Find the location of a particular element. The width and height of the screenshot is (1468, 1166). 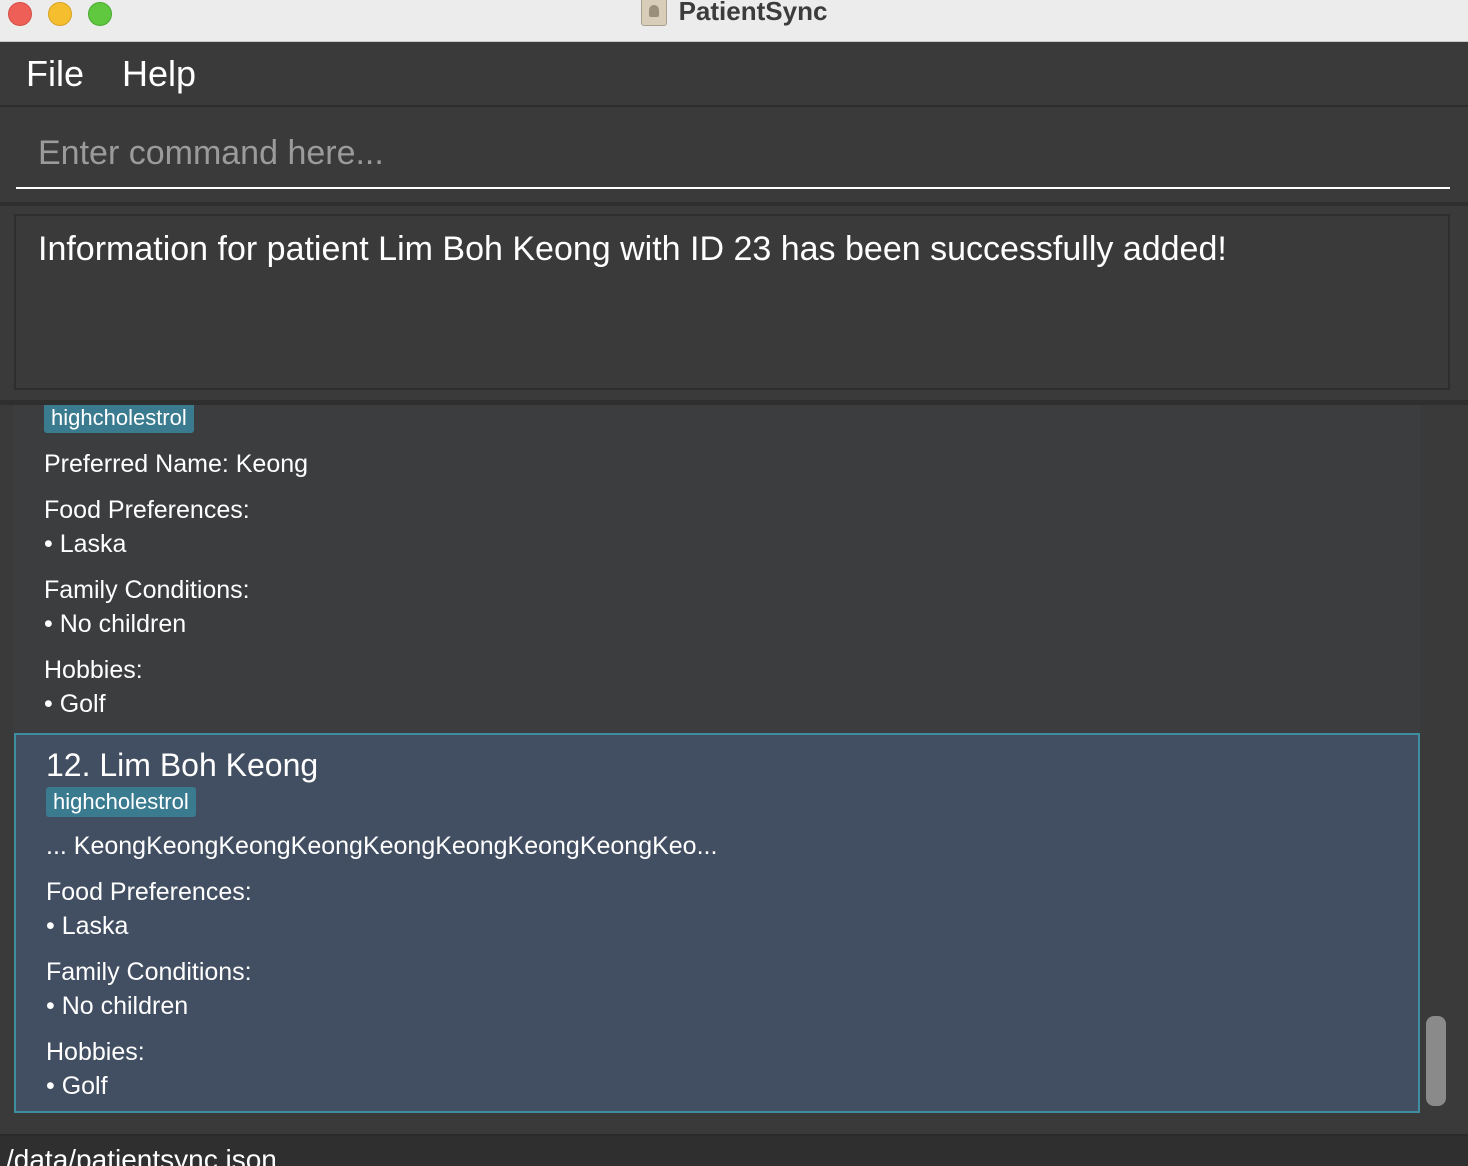

menu-help: Help is located at coordinates (159, 74).